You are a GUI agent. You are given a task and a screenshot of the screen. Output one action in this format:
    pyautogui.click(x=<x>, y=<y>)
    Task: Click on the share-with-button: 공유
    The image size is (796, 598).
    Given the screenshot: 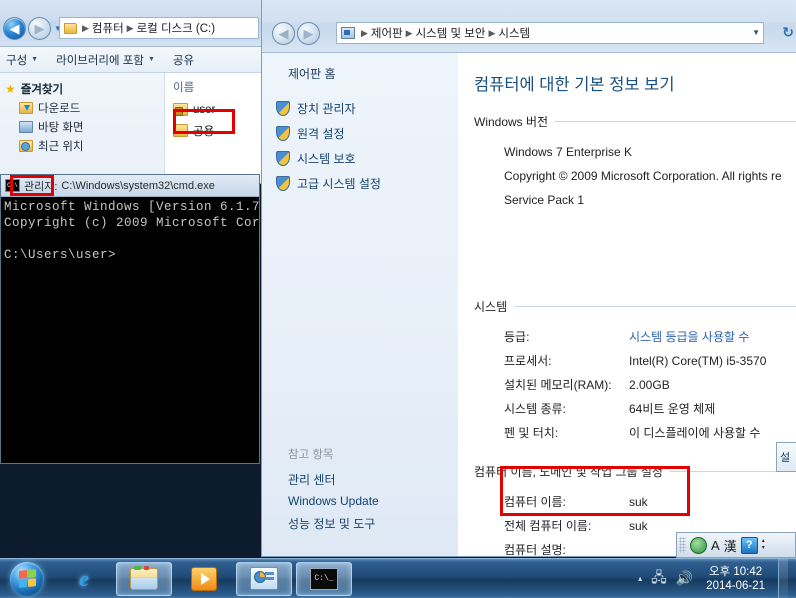 What is the action you would take?
    pyautogui.click(x=183, y=59)
    